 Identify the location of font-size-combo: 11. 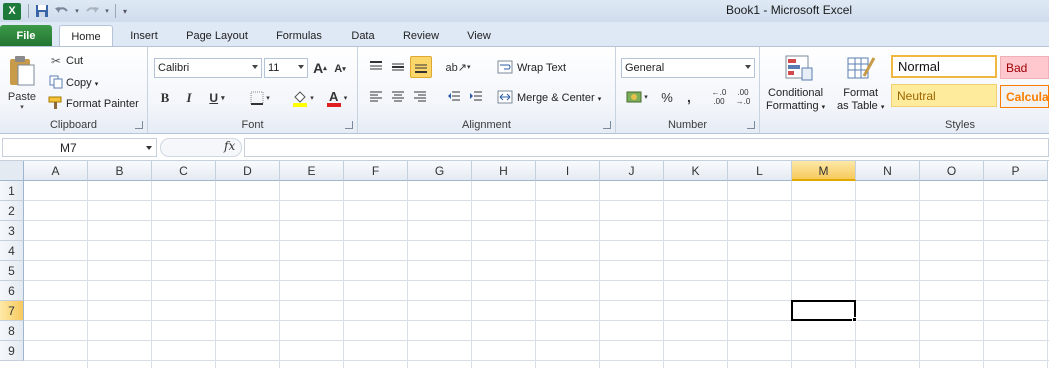
(286, 68).